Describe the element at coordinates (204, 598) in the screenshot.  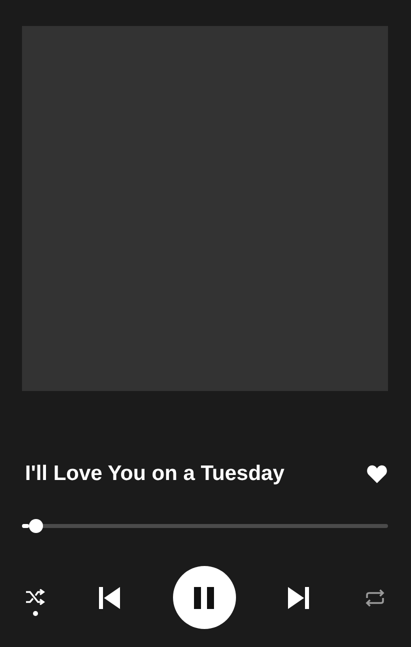
I see `pause-icon` at that location.